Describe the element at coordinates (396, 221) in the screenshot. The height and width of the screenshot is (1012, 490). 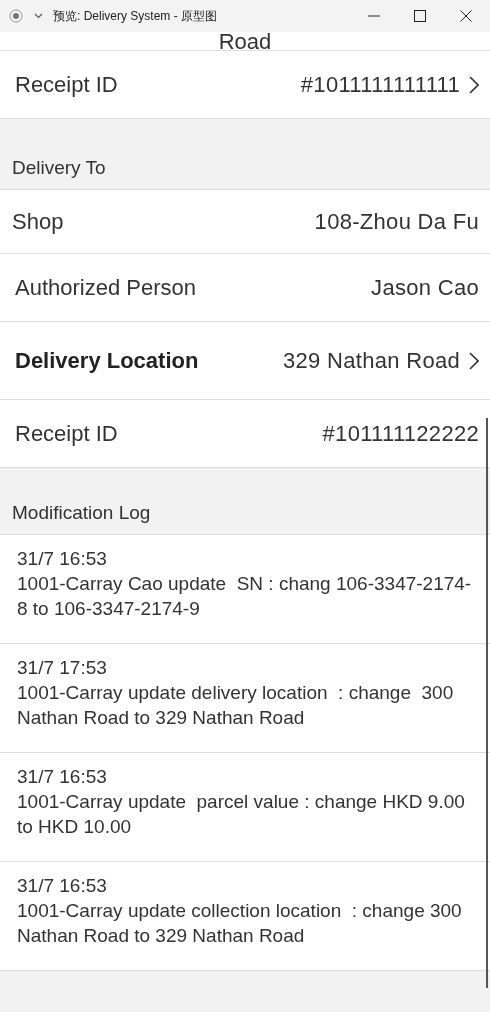
I see `field-value: 108-Zhou Da Fu` at that location.